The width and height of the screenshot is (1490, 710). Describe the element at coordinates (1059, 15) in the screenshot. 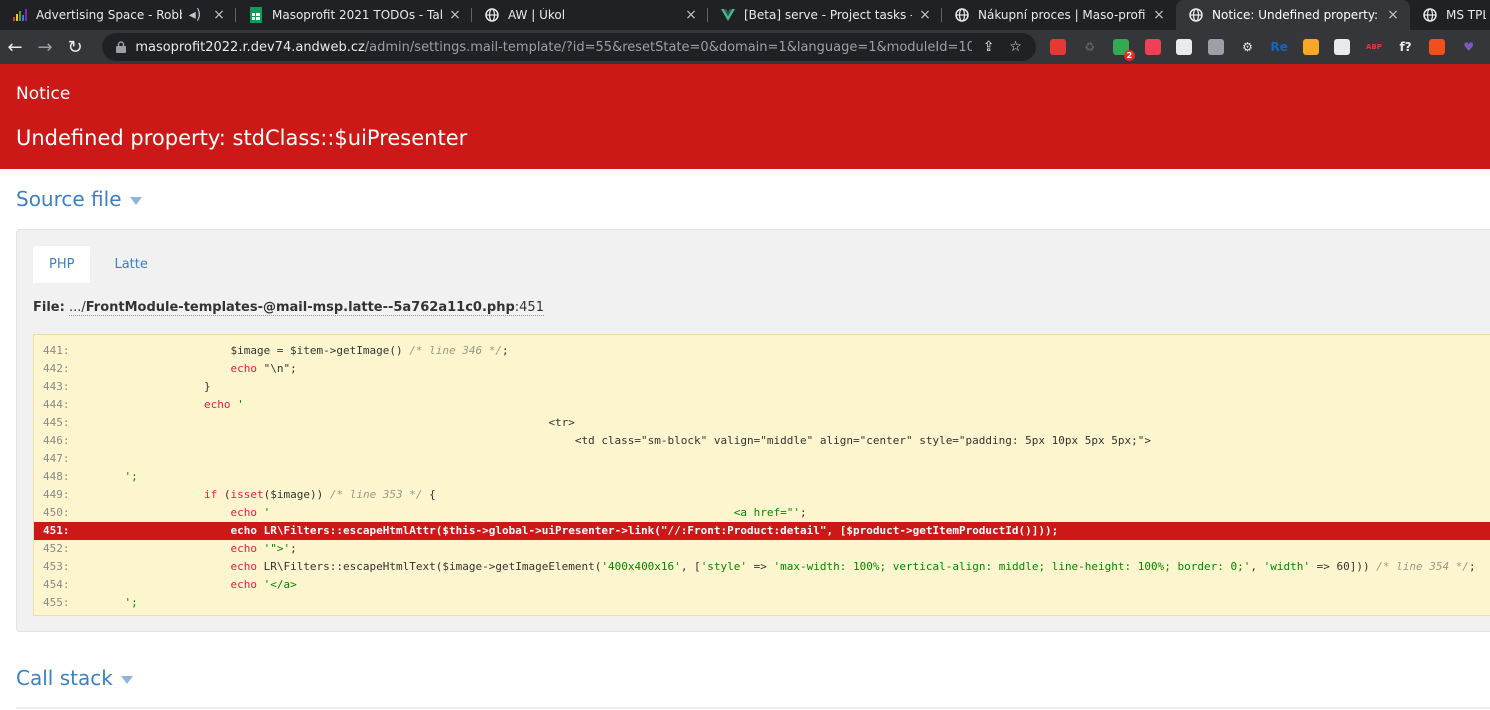

I see `browser-tab-nakupni-proces: Nákupní proces | Maso-profit ×` at that location.